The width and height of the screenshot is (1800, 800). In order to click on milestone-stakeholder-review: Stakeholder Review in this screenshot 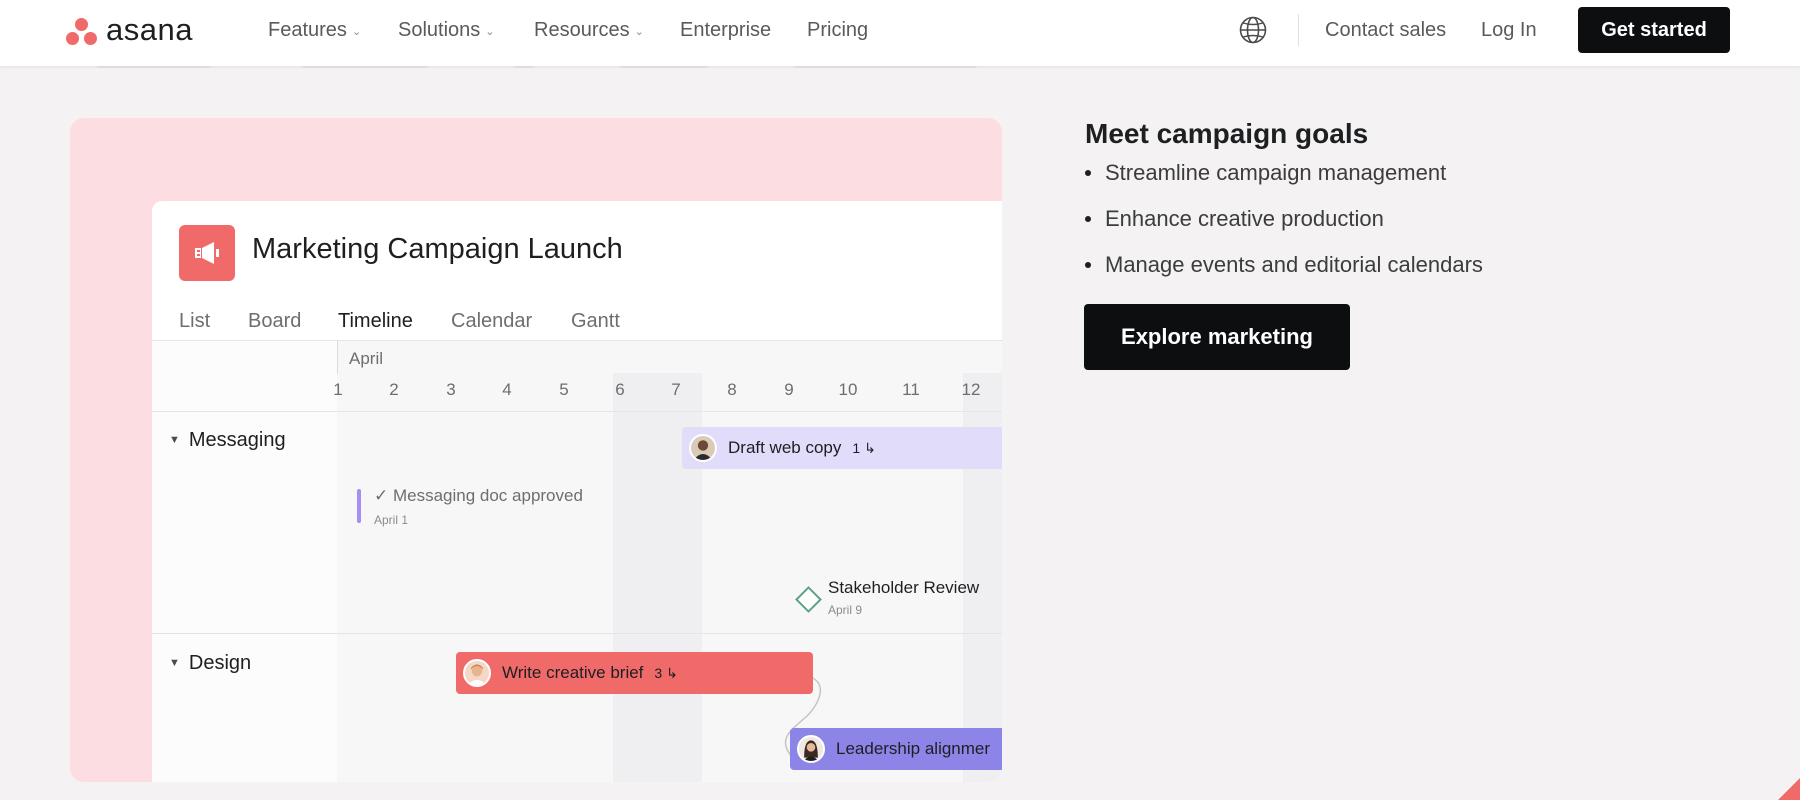, I will do `click(903, 588)`.